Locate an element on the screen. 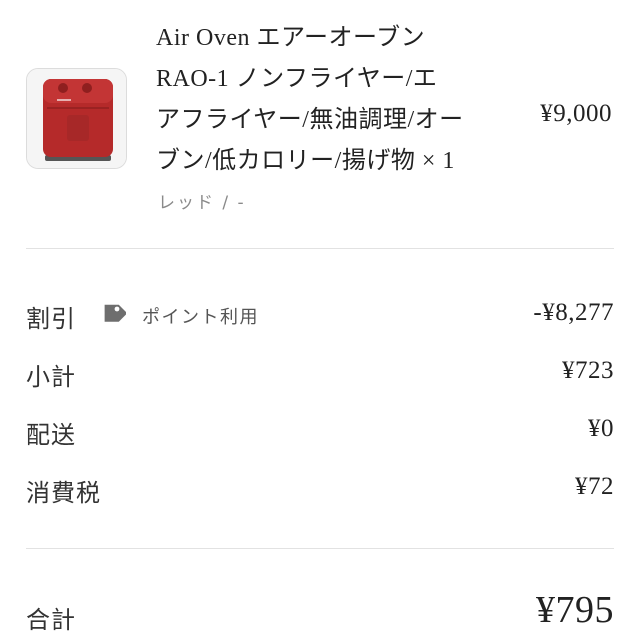 Image resolution: width=640 pixels, height=640 pixels. tax-label: 消費税 is located at coordinates (63, 494).